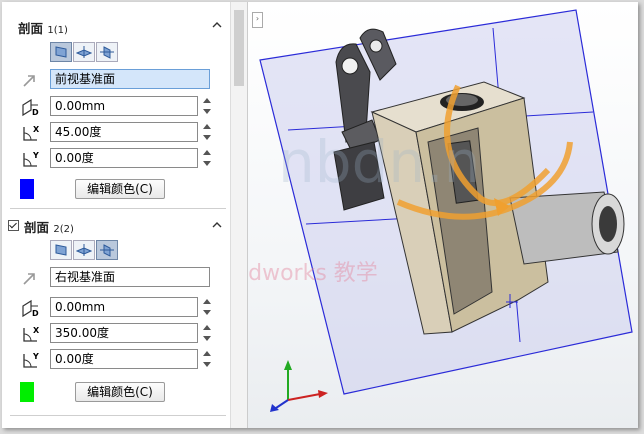 This screenshot has height=434, width=644. What do you see at coordinates (120, 392) in the screenshot?
I see `section2-edit-color-button: 编辑颜色(C)` at bounding box center [120, 392].